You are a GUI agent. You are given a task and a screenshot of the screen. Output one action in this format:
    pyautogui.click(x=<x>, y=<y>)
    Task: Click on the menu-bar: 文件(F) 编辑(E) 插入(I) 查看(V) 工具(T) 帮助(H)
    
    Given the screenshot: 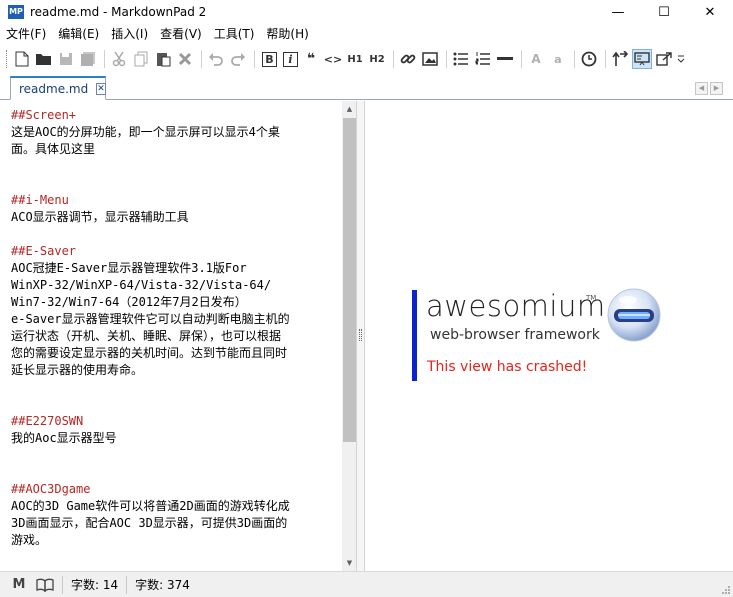 What is the action you would take?
    pyautogui.click(x=366, y=34)
    